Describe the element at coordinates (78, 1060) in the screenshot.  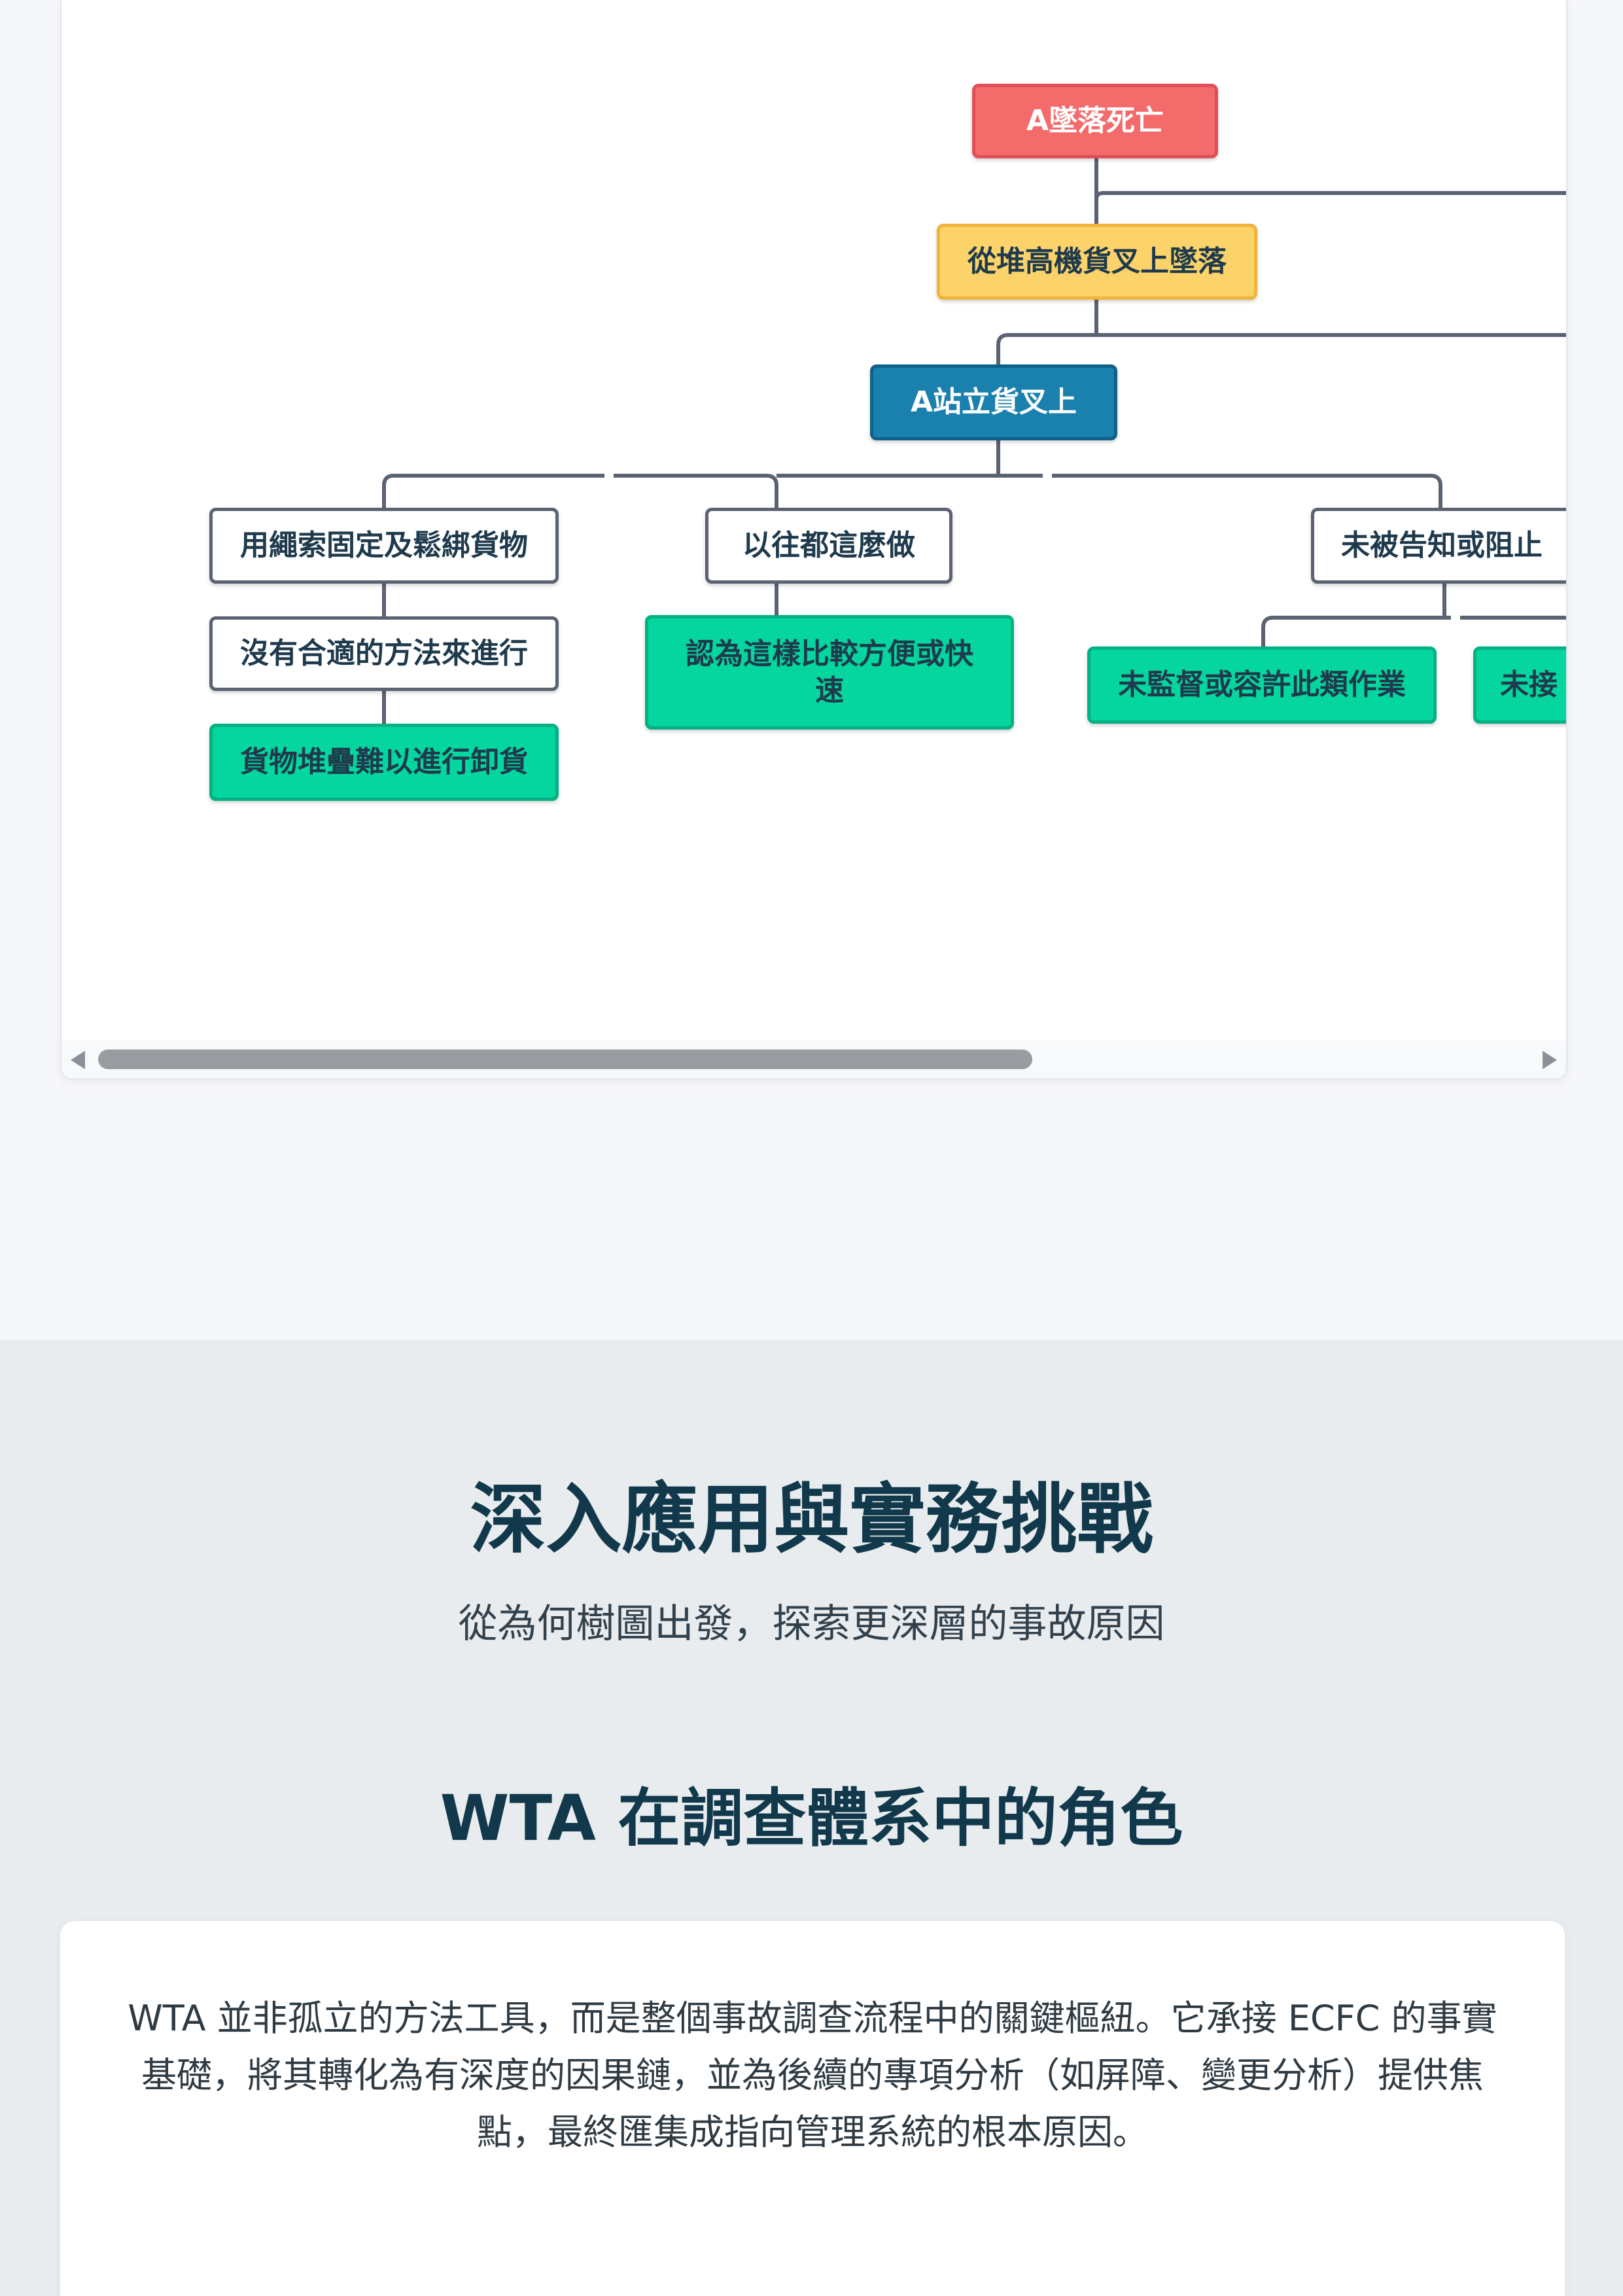
I see `scroll-left-arrow-icon` at that location.